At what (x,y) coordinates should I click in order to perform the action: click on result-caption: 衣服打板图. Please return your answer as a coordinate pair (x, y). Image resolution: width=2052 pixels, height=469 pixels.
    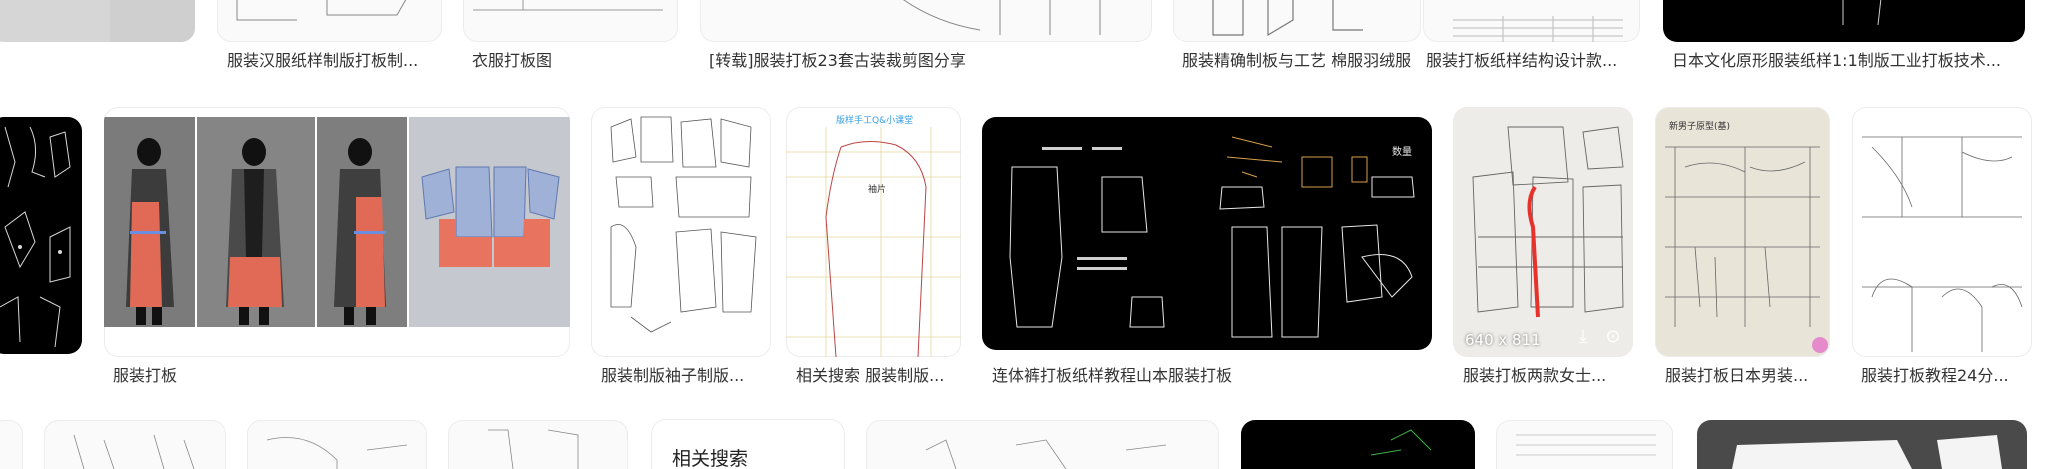
    Looking at the image, I should click on (572, 61).